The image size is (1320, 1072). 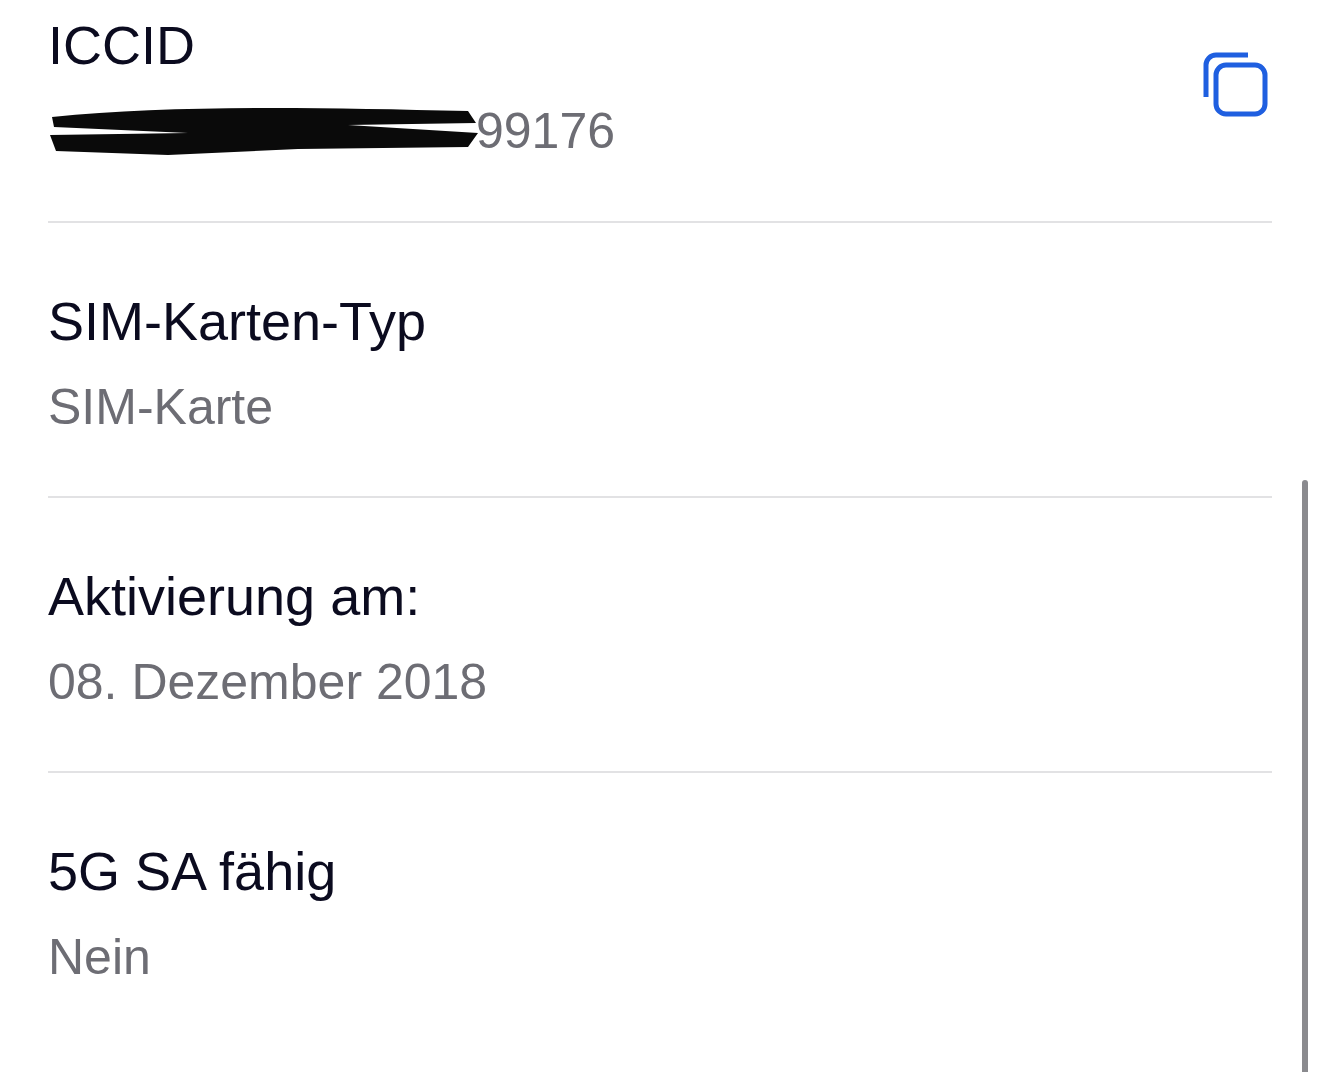 What do you see at coordinates (122, 45) in the screenshot?
I see `field-label: ICCID` at bounding box center [122, 45].